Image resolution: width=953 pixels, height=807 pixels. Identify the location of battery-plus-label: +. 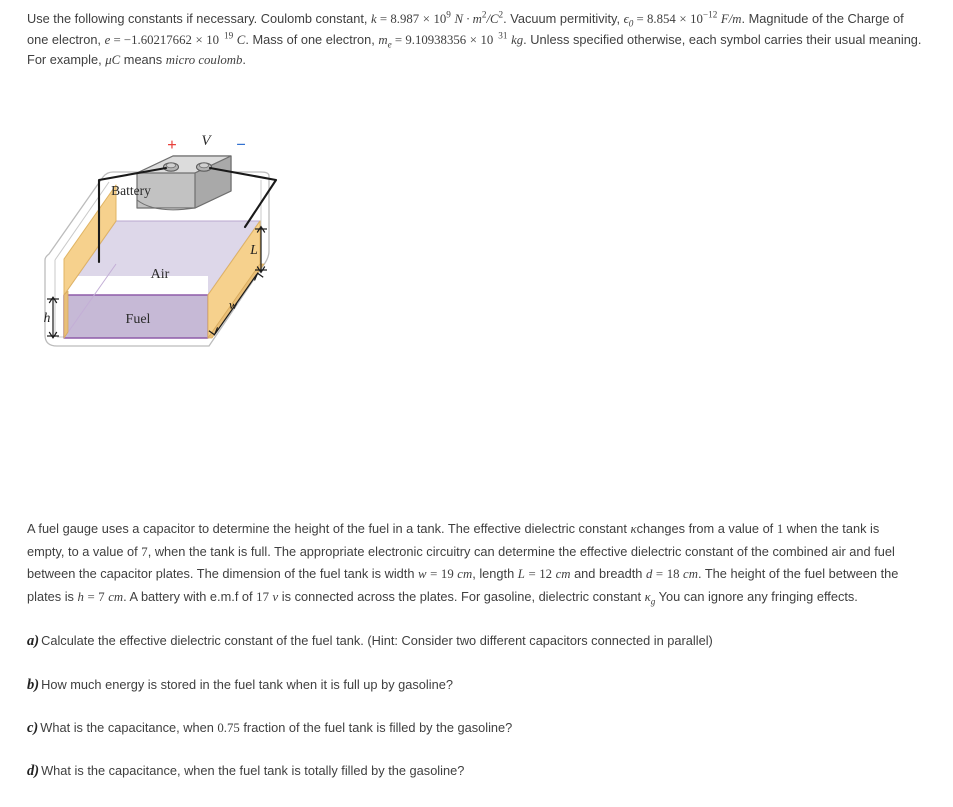
(172, 144).